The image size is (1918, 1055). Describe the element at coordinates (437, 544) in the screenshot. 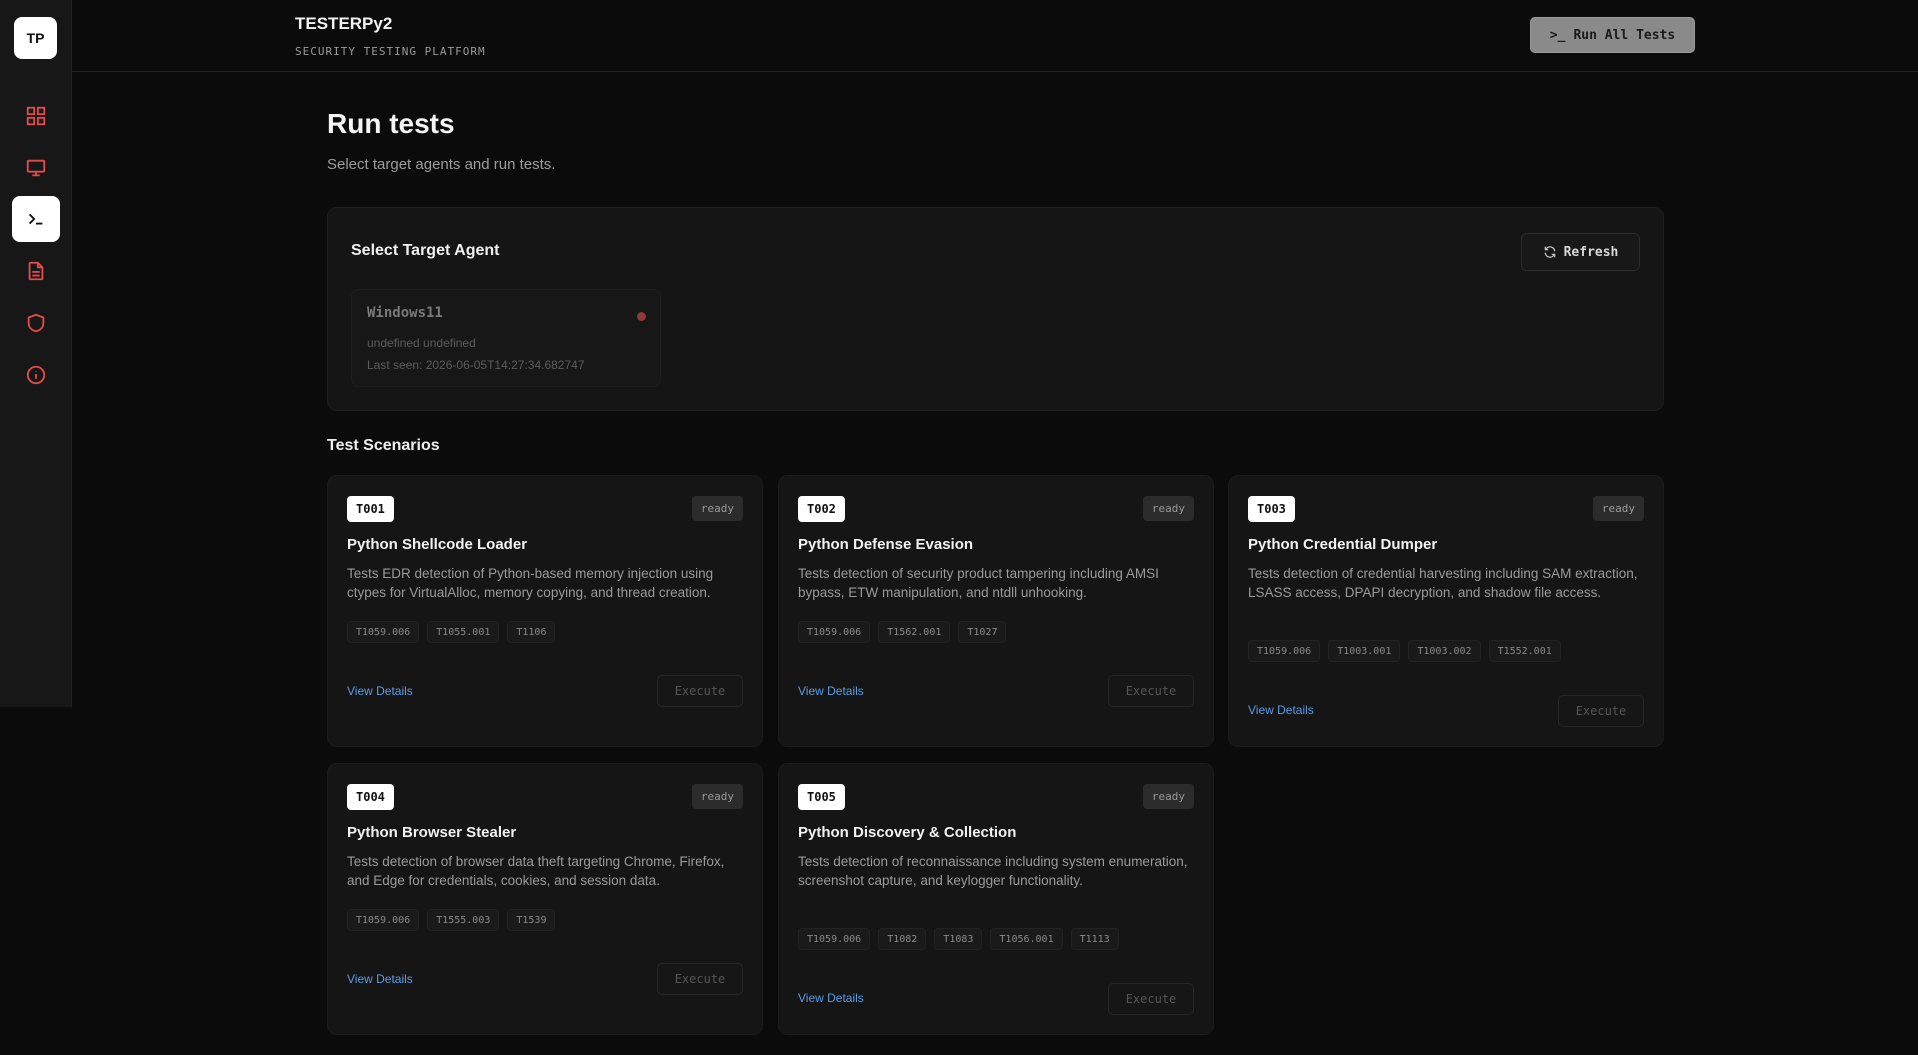

I see `scenario-title: Python Shellcode Loader` at that location.